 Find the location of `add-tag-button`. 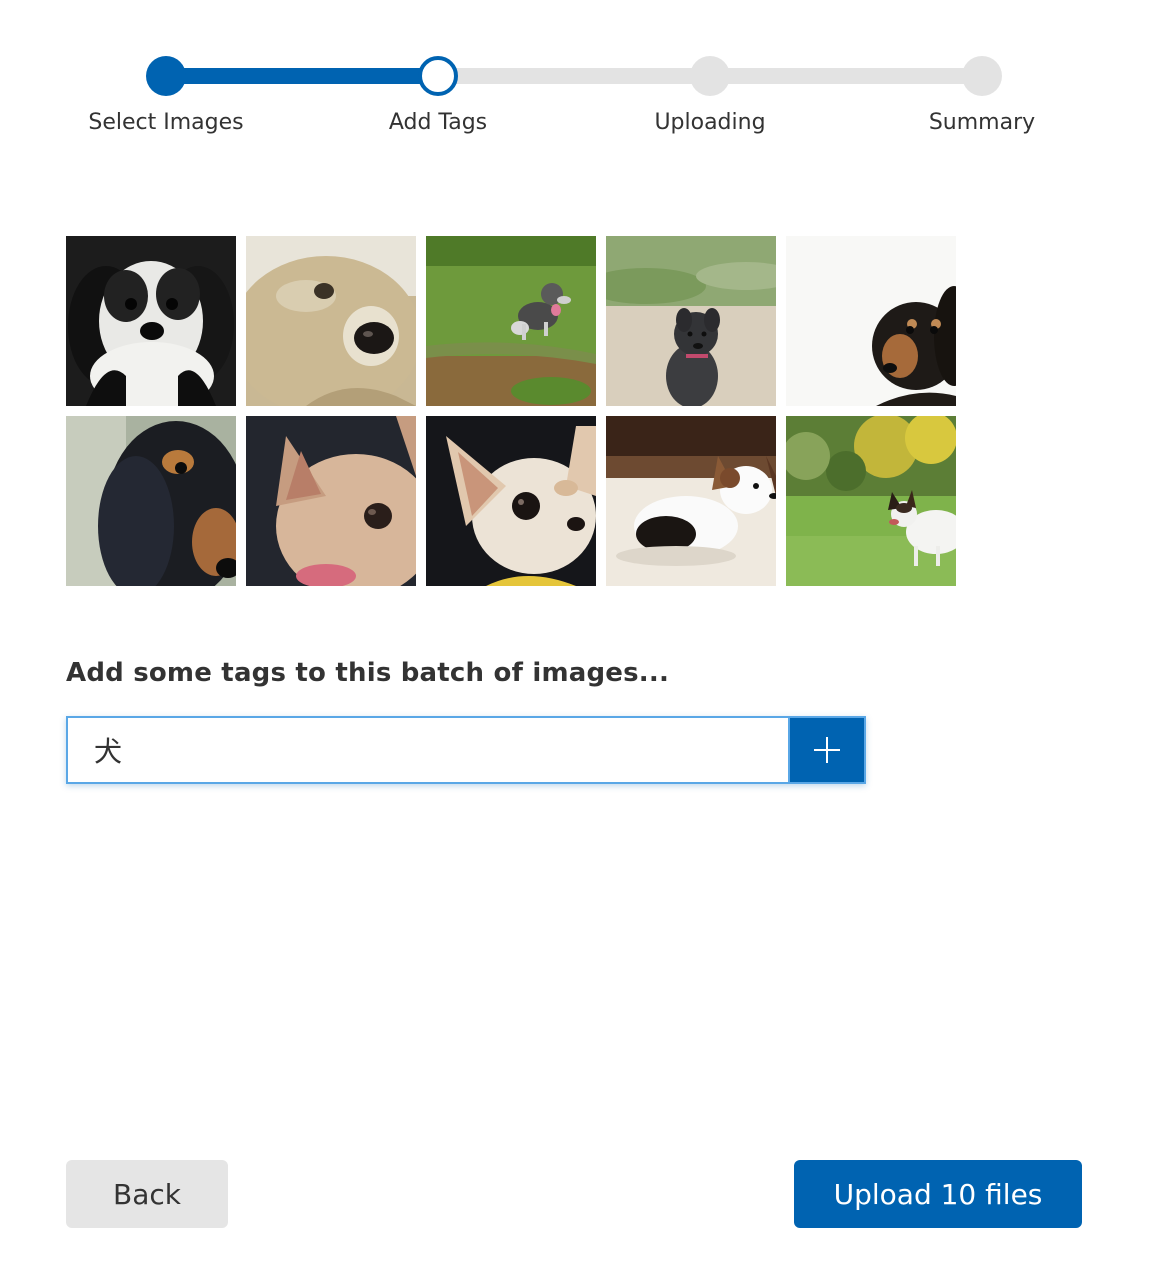

add-tag-button is located at coordinates (827, 750).